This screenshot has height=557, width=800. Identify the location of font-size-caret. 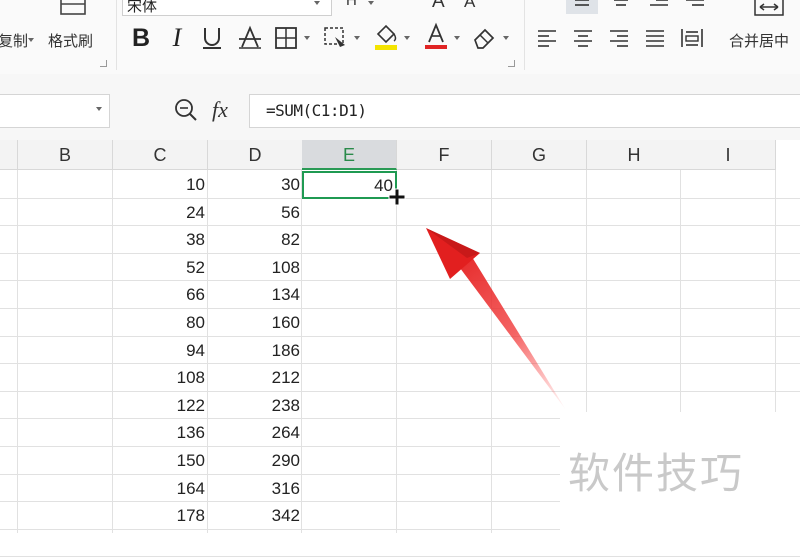
(371, 3).